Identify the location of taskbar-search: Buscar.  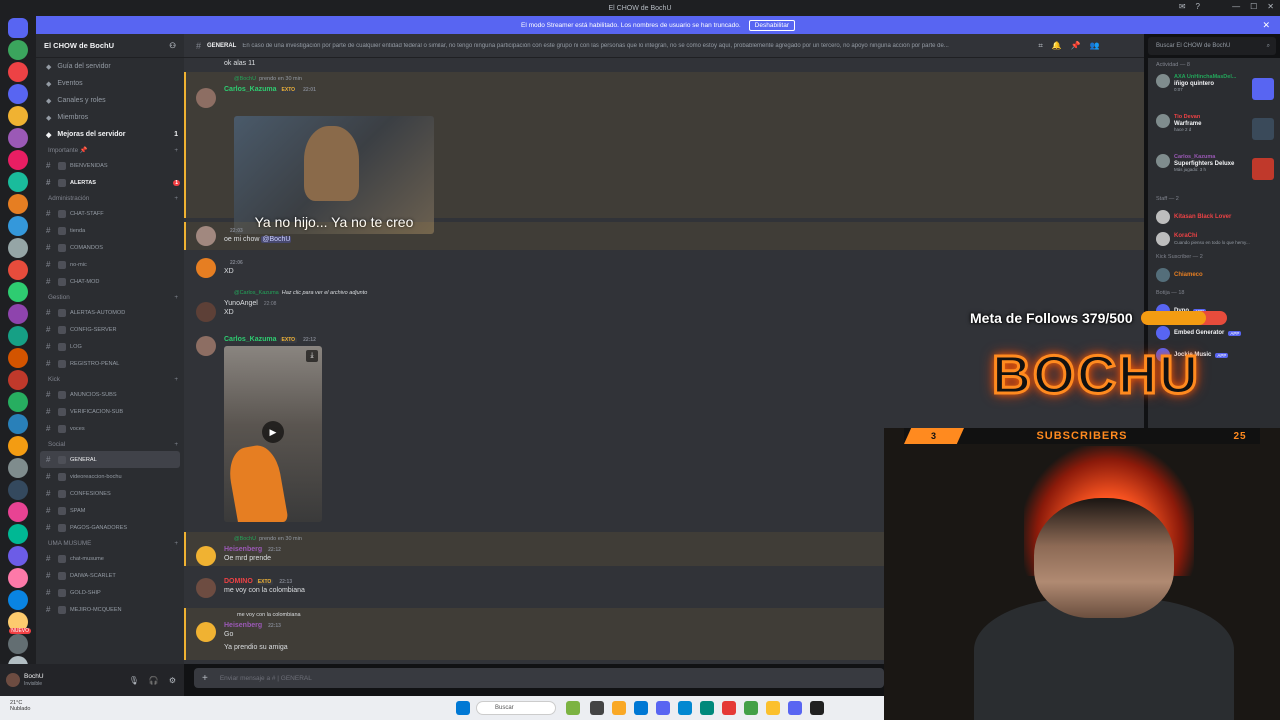
(516, 708).